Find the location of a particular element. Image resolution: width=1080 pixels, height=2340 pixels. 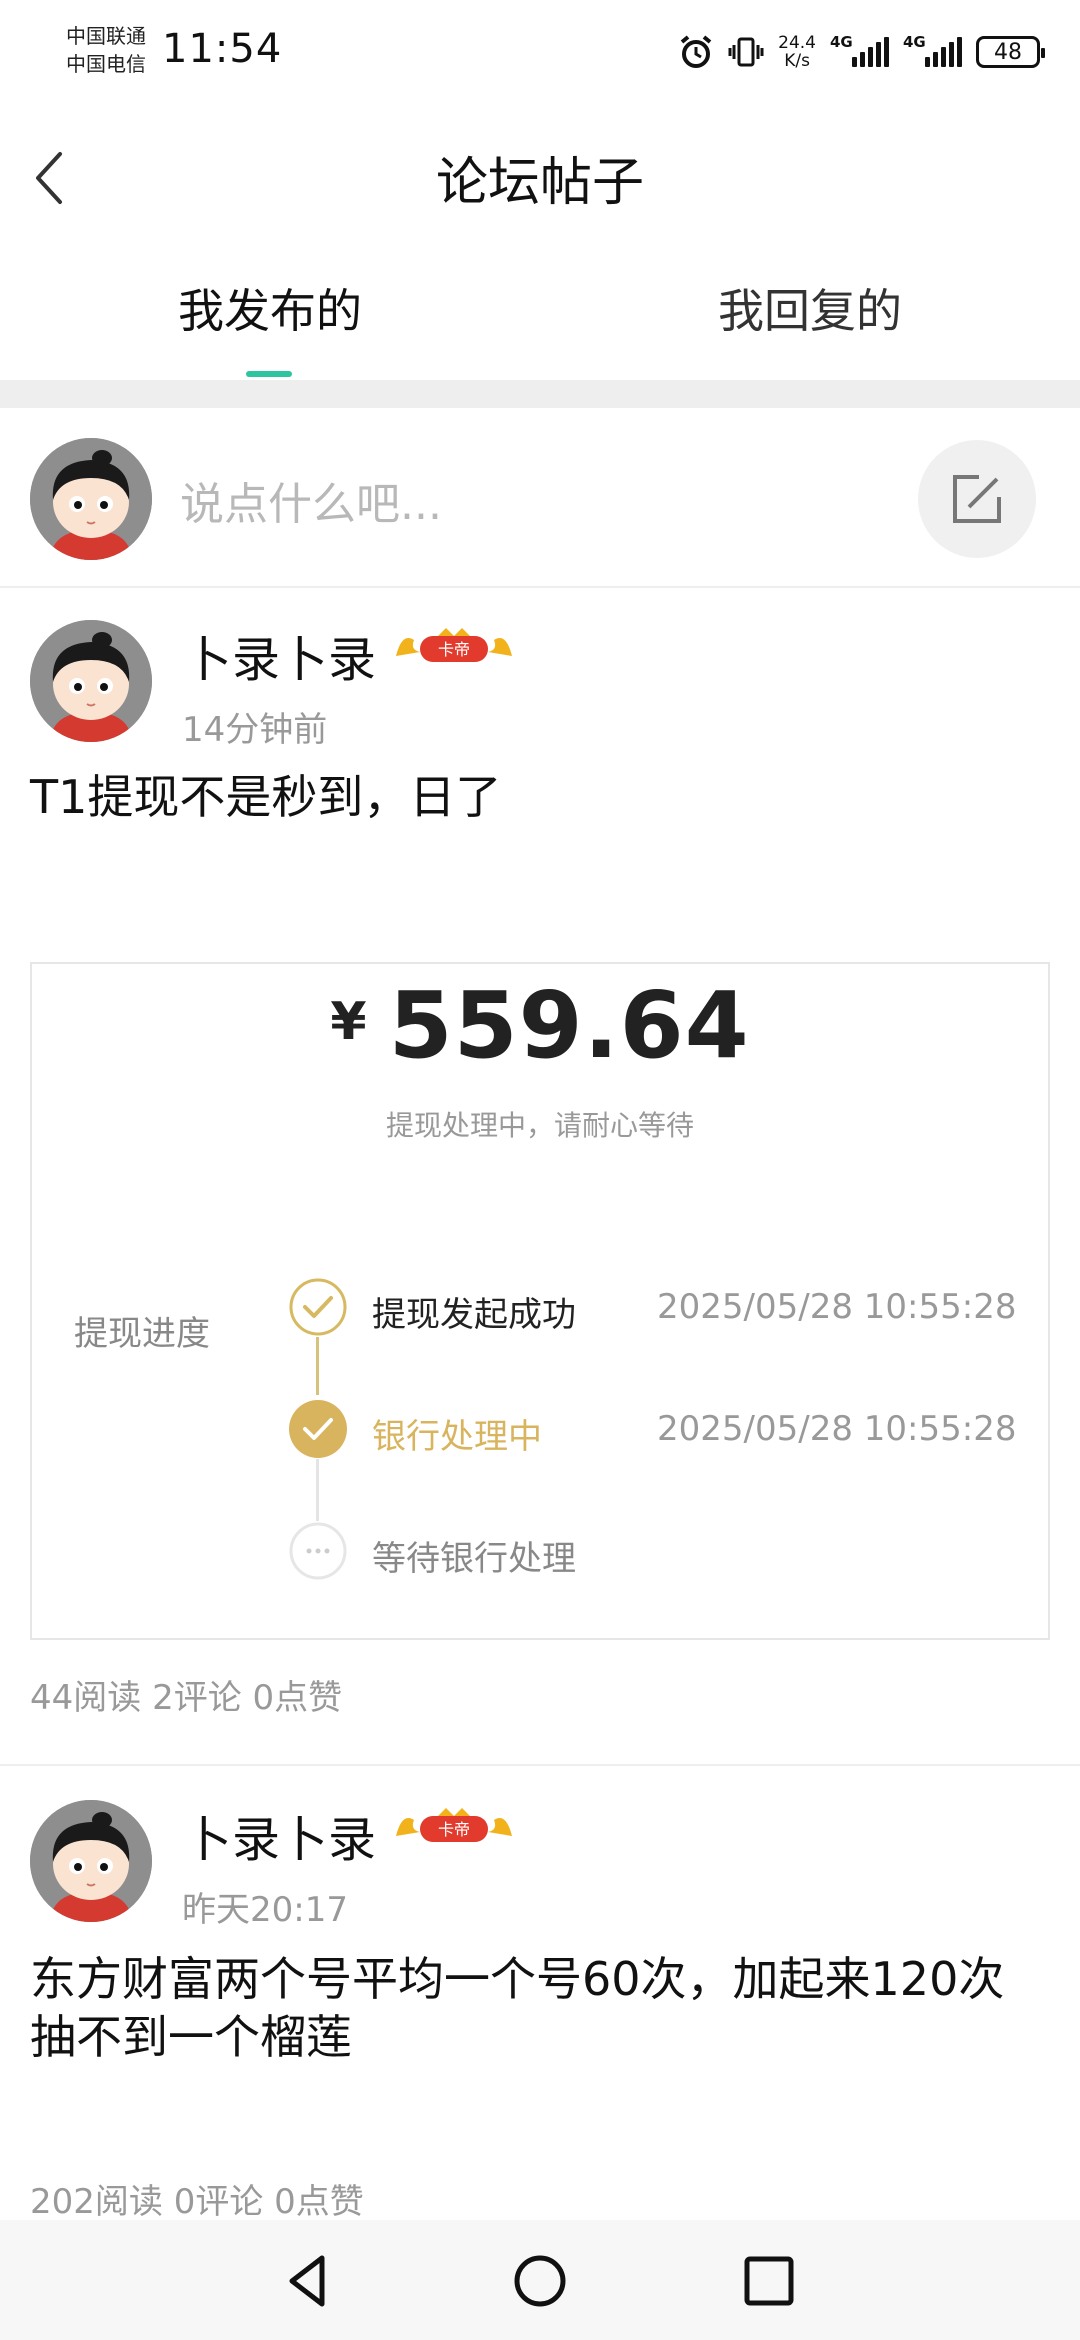

carrier-1: 中国联通 is located at coordinates (106, 36).